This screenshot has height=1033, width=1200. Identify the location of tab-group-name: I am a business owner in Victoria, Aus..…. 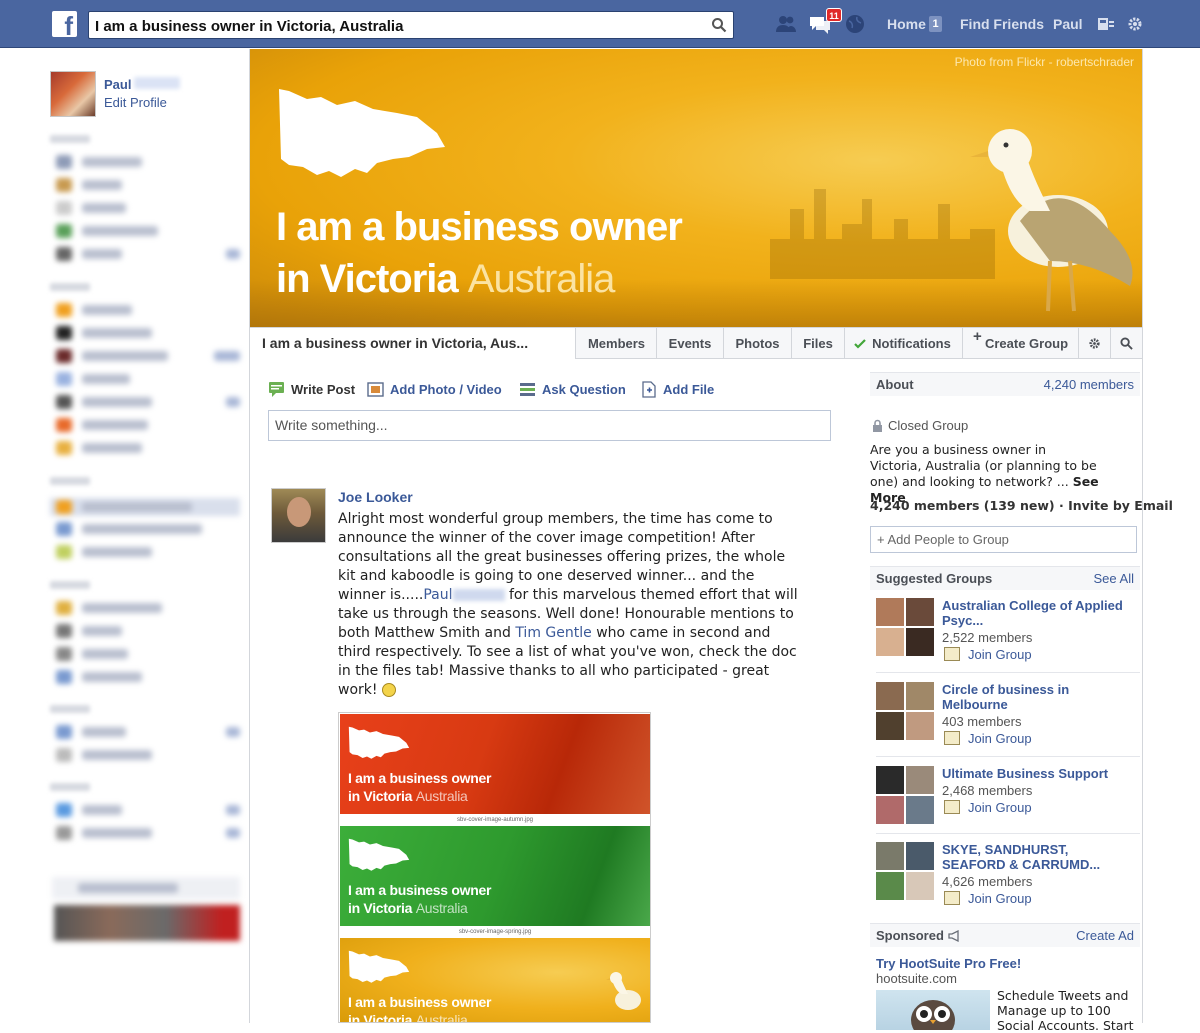
(413, 343).